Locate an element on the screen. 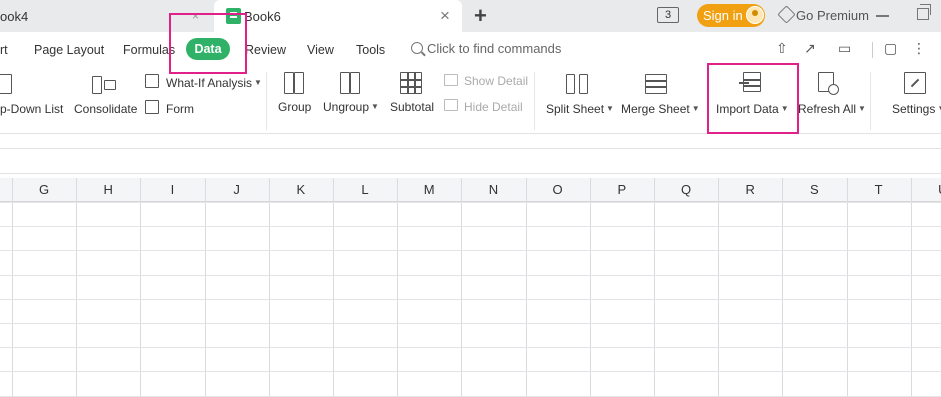 Image resolution: width=941 pixels, height=397 pixels. import-data-button: Import Data ▼ is located at coordinates (752, 109).